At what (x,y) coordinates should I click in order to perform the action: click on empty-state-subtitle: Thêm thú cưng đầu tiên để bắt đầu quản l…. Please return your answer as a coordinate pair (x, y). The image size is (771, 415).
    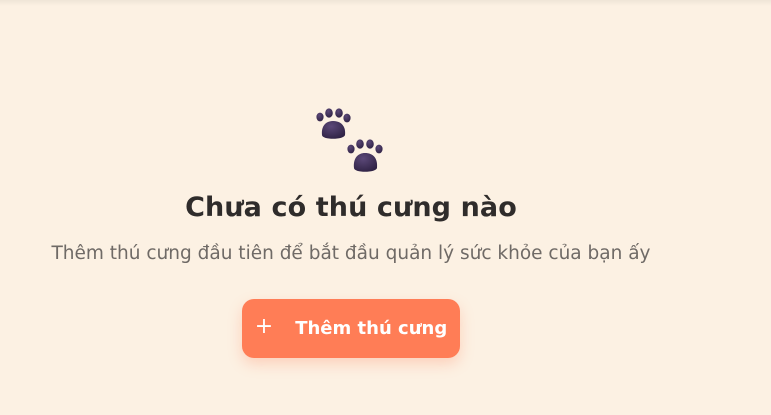
    Looking at the image, I should click on (351, 253).